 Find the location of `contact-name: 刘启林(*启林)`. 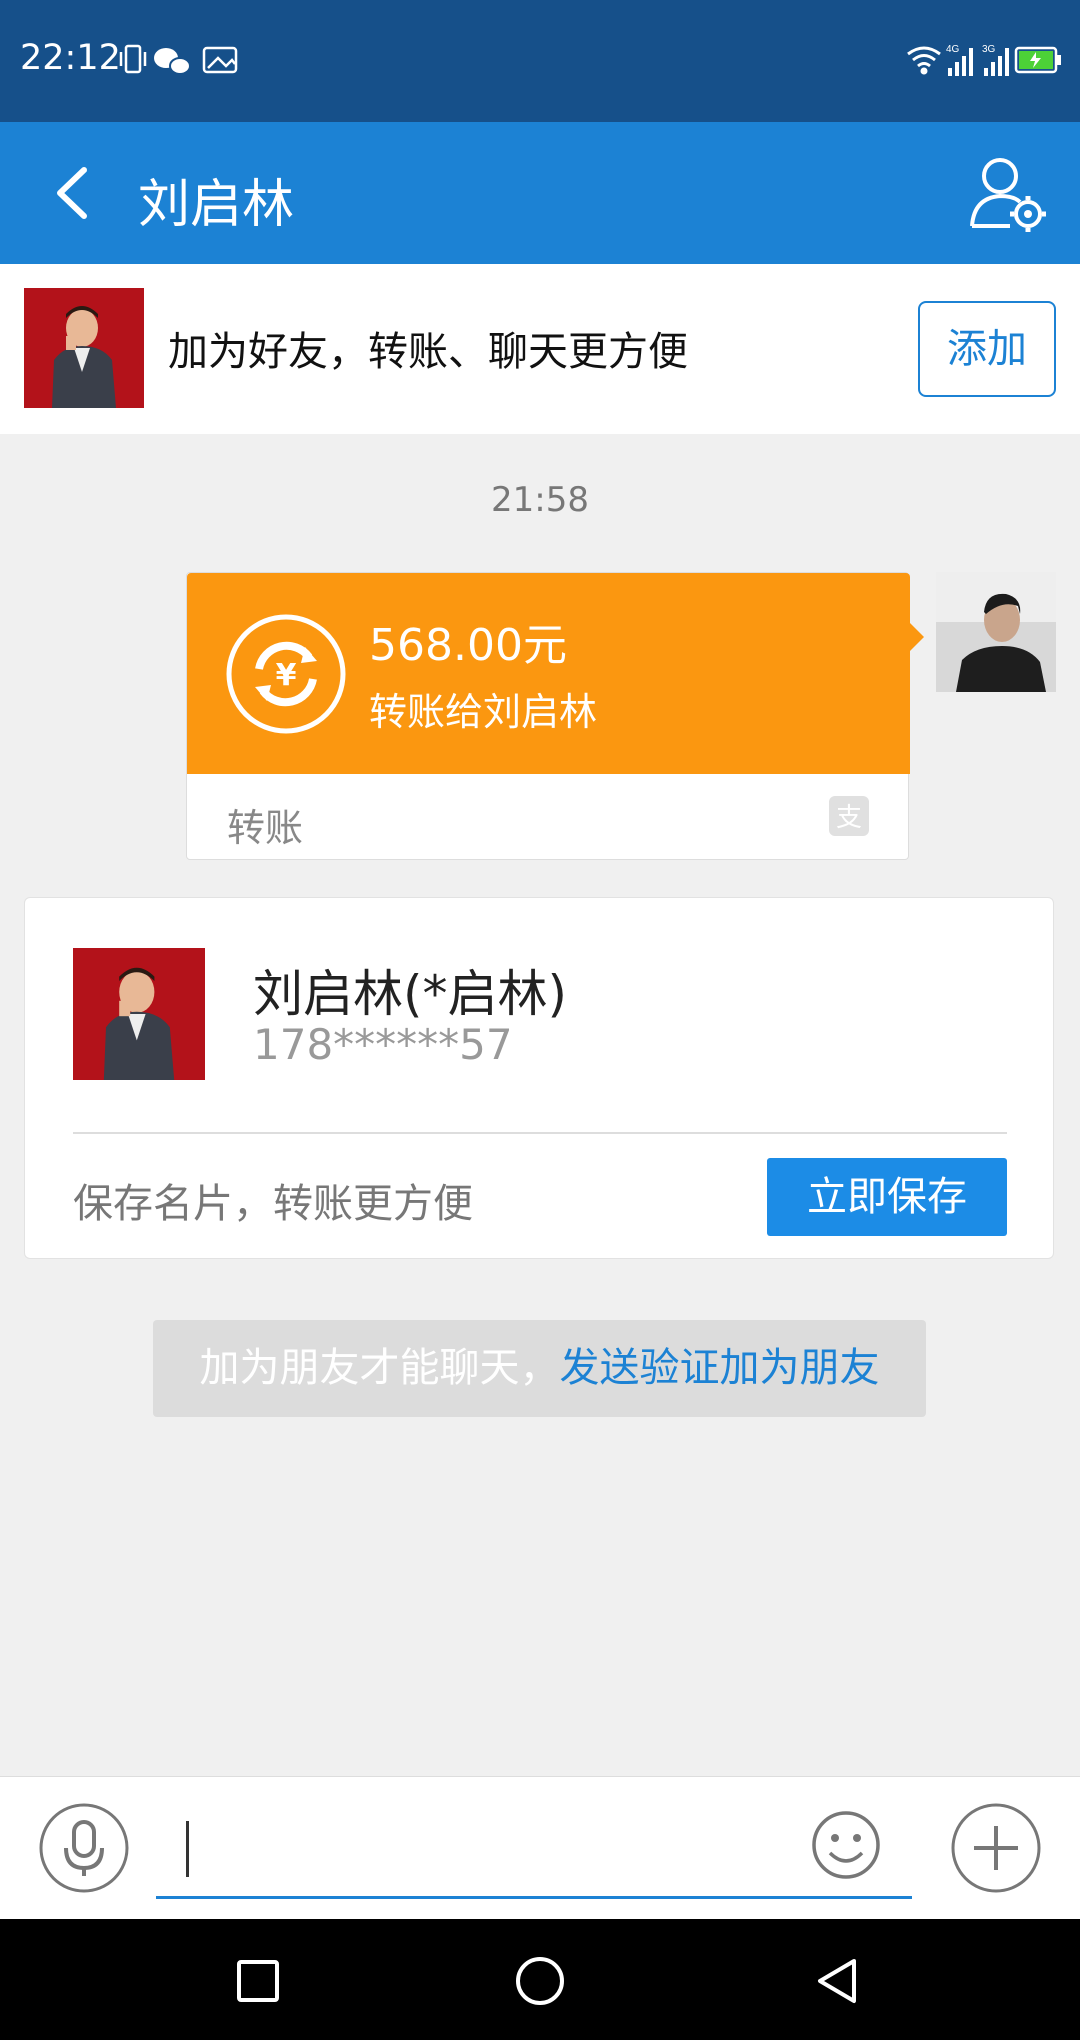

contact-name: 刘启林(*启林) is located at coordinates (410, 994).